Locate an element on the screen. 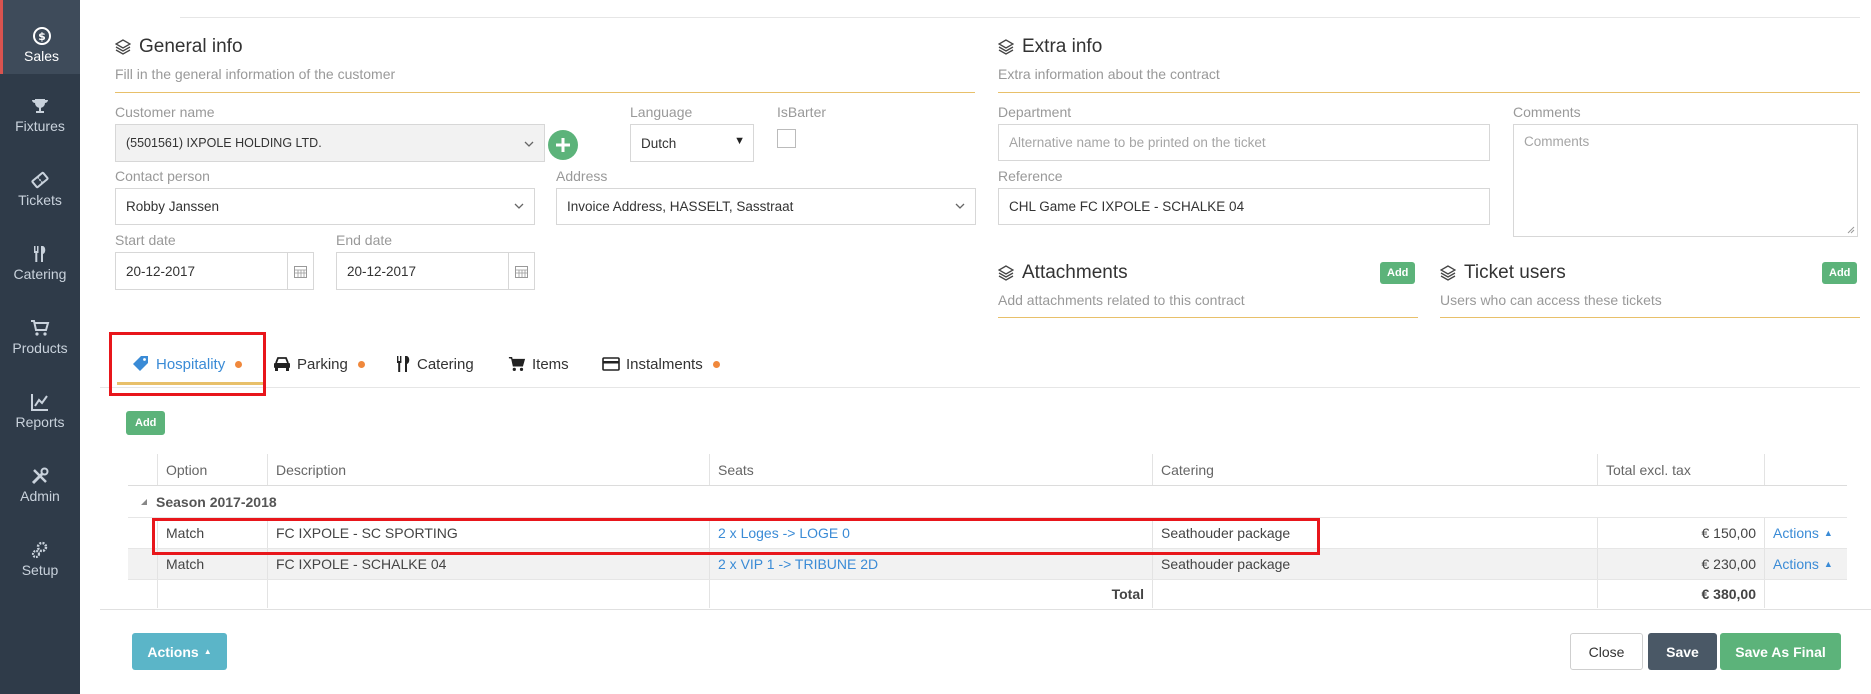  sidebar-item-reports: Reports is located at coordinates (40, 413).